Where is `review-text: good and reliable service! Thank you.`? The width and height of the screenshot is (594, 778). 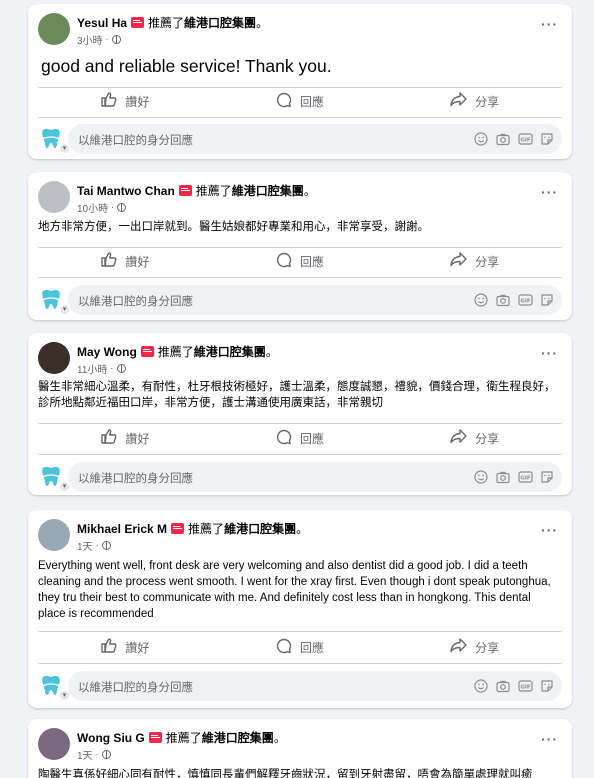
review-text: good and reliable service! Thank you. is located at coordinates (186, 66).